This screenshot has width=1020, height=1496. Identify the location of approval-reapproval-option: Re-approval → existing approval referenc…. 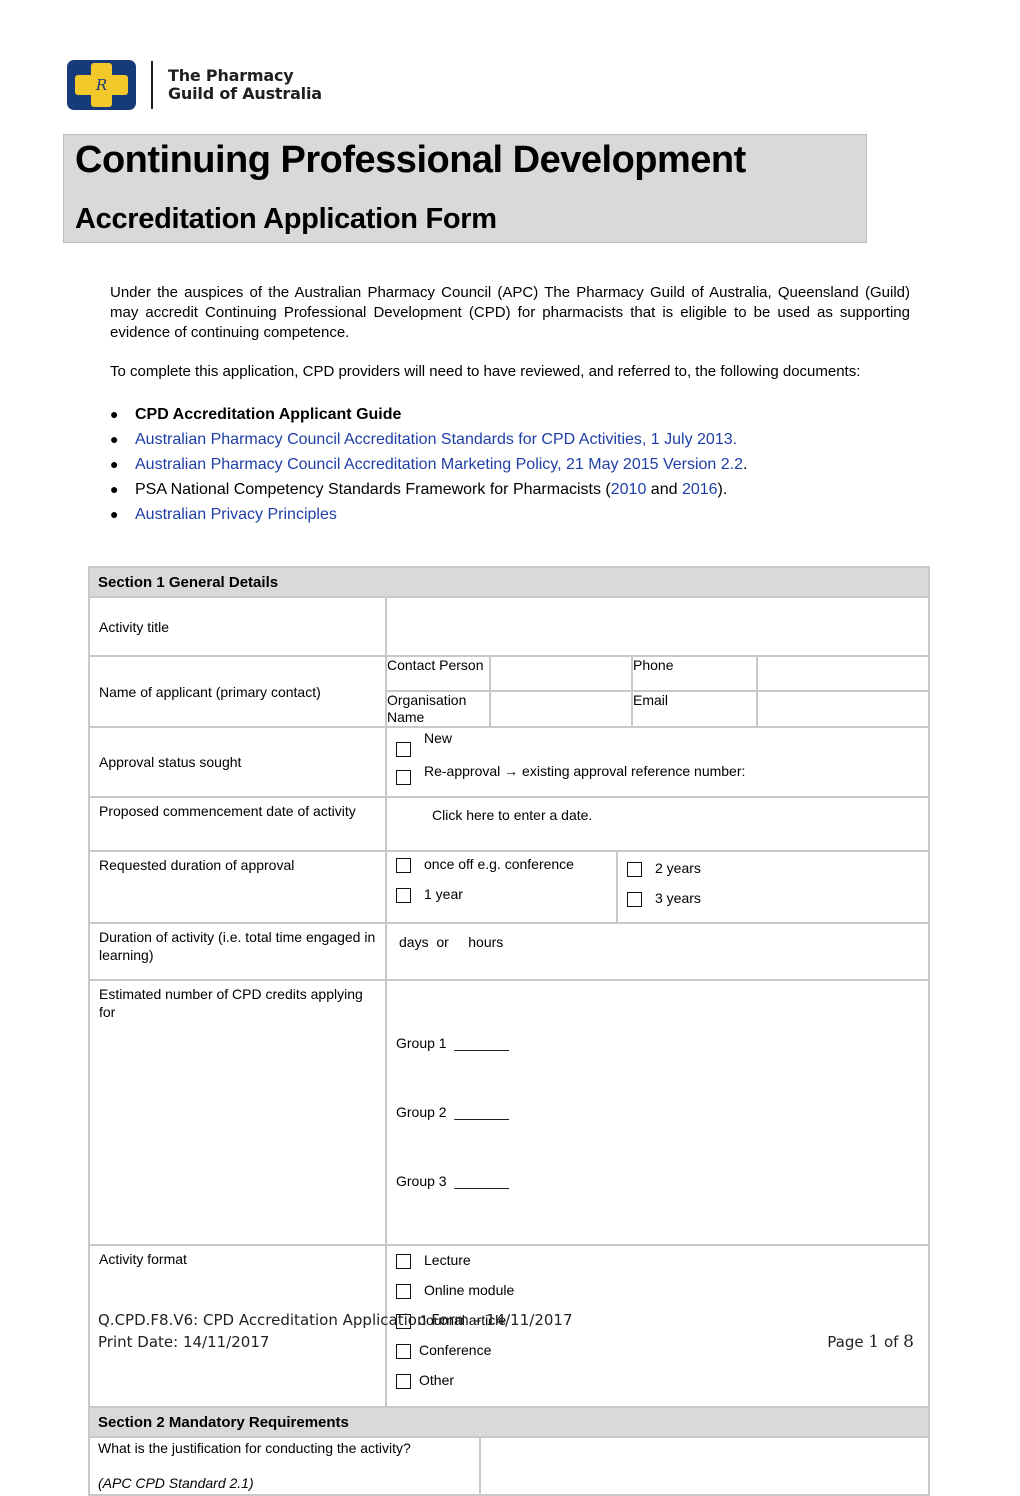
(657, 776).